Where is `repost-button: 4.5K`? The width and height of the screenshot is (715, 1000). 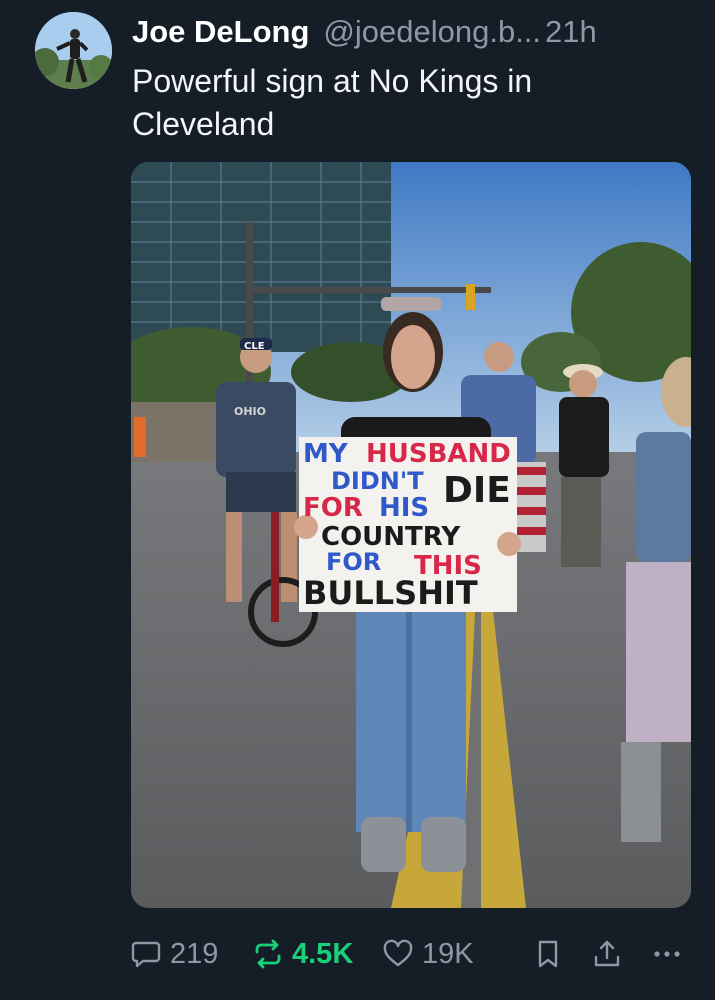 repost-button: 4.5K is located at coordinates (302, 954).